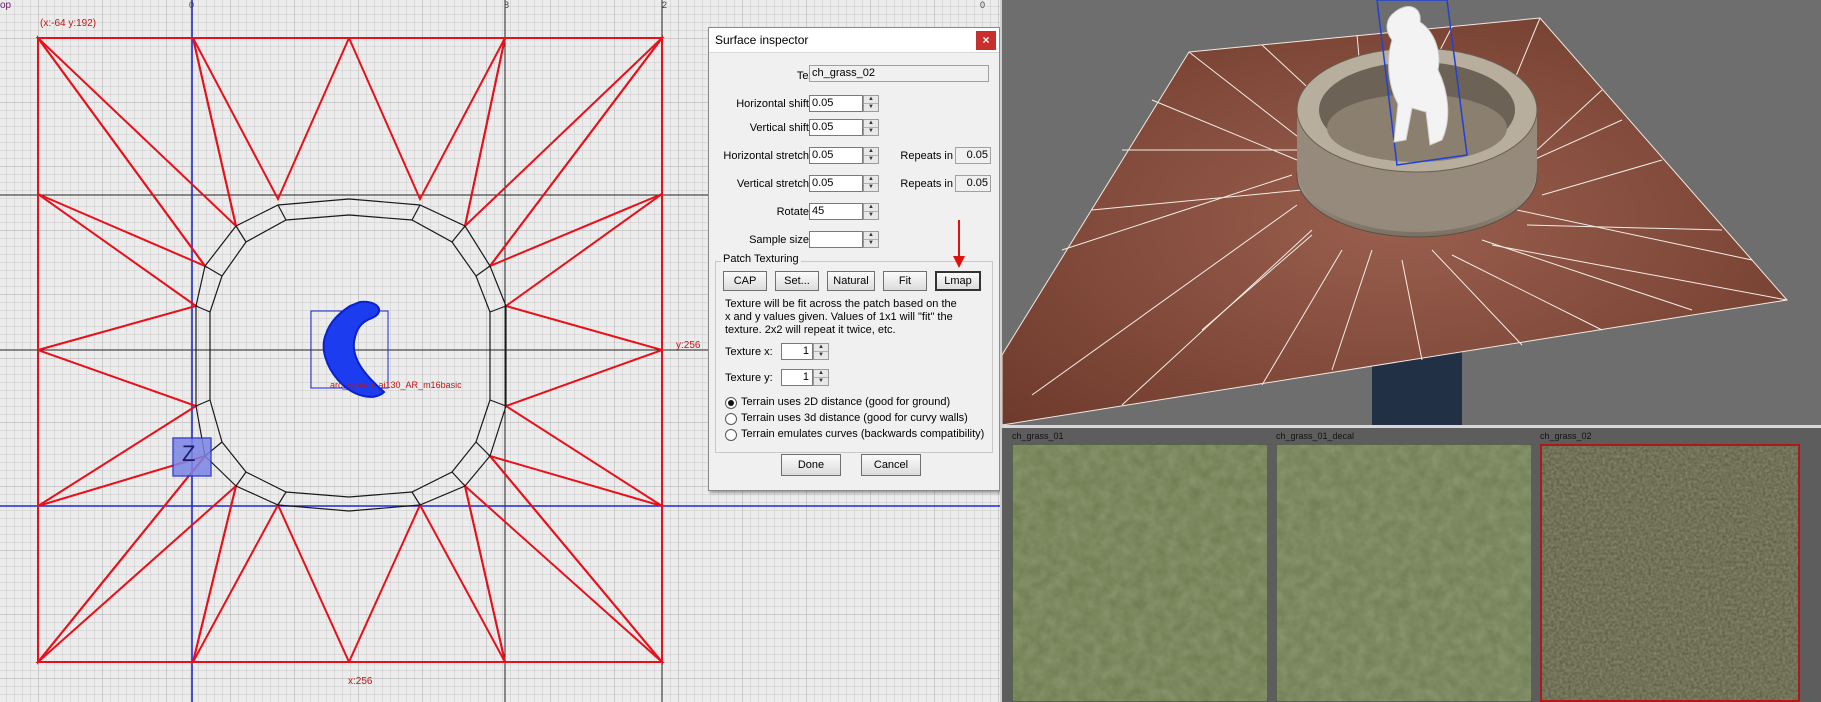 The image size is (1821, 702). I want to click on texture-name-field: ch_grass_02, so click(899, 73).